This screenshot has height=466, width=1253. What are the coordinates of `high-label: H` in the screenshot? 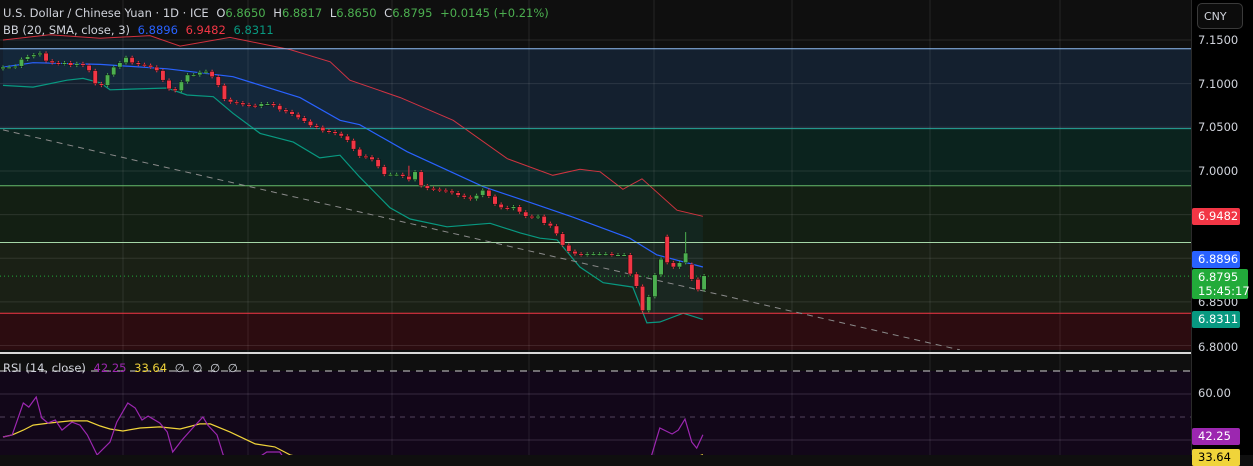 It's located at (277, 13).